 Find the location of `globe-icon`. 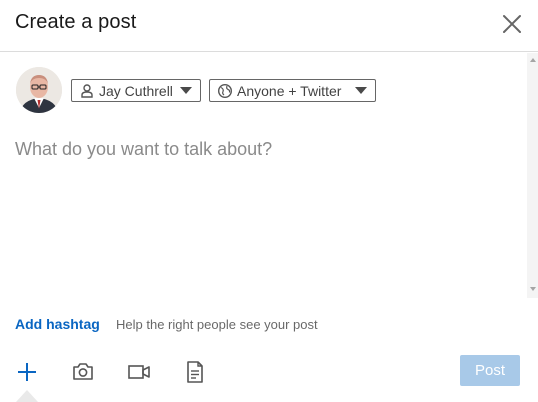

globe-icon is located at coordinates (225, 90).